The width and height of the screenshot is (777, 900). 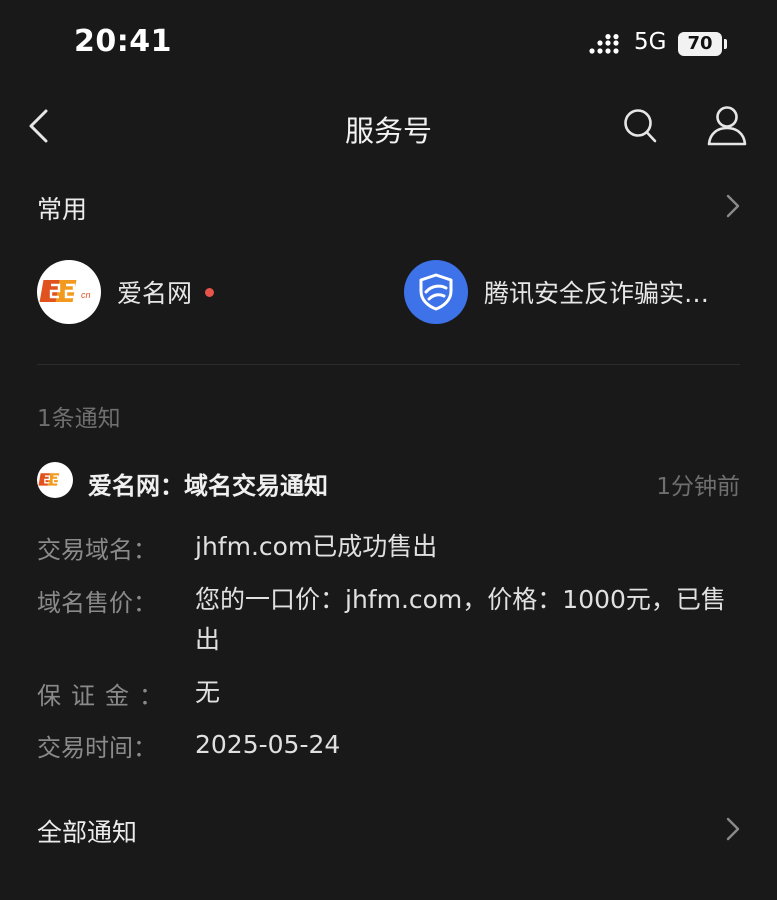 I want to click on field-value-deposit: 无, so click(x=208, y=692).